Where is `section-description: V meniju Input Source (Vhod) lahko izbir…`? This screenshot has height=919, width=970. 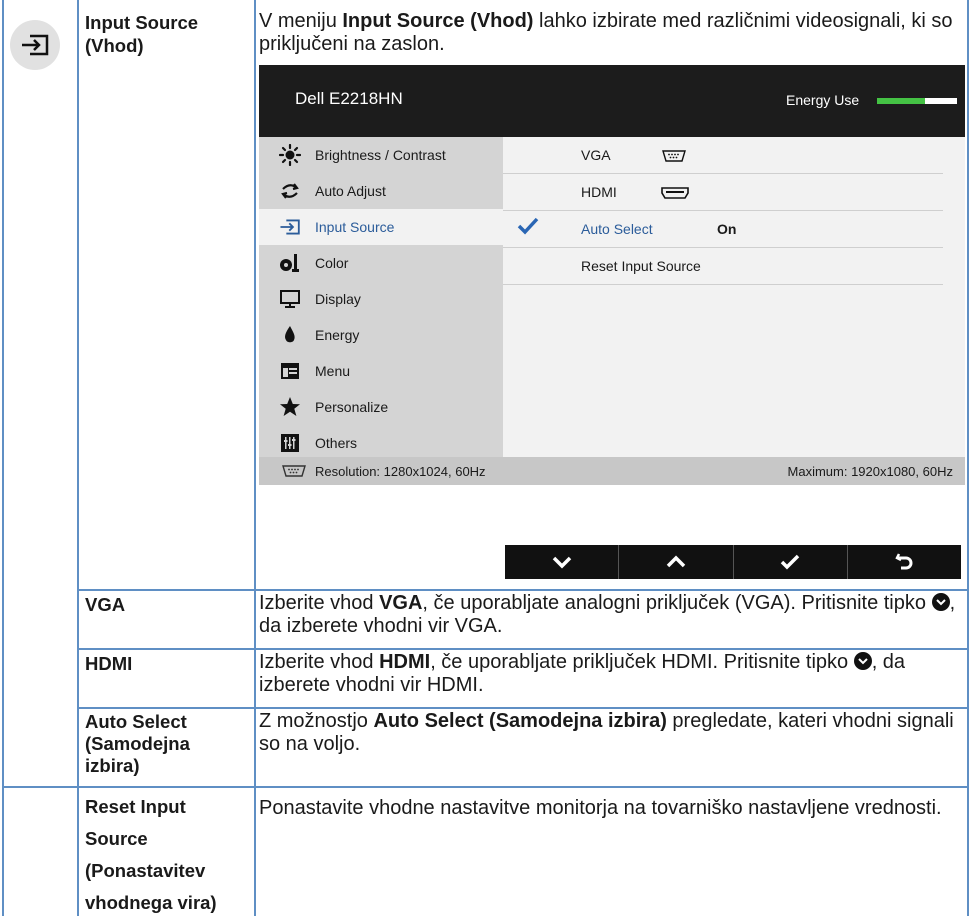 section-description: V meniju Input Source (Vhod) lahko izbir… is located at coordinates (606, 32).